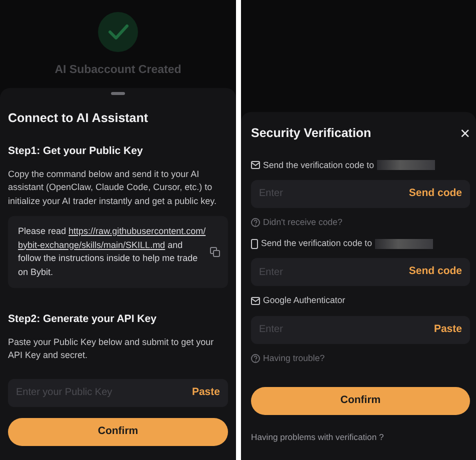 This screenshot has height=460, width=476. Describe the element at coordinates (302, 223) in the screenshot. I see `help-link: Didn't receive code?` at that location.